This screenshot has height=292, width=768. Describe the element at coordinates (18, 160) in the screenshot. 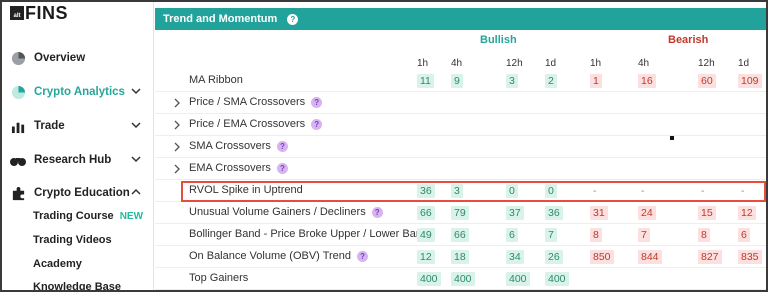

I see `binoculars-icon` at that location.